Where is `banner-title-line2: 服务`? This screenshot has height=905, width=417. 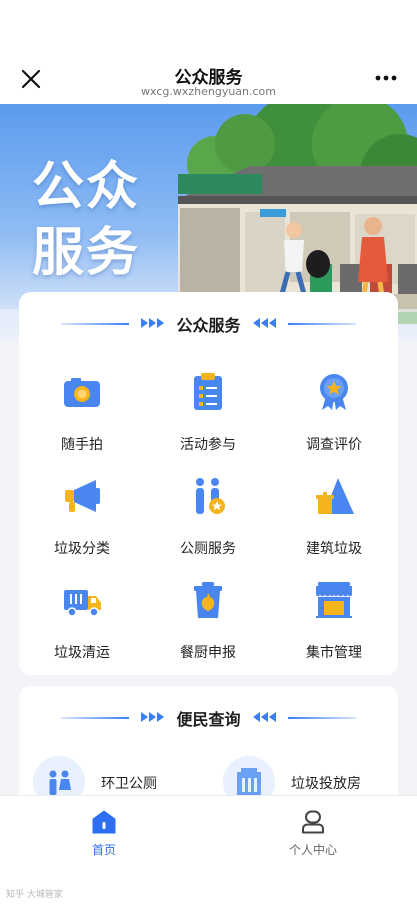
banner-title-line2: 服务 is located at coordinates (86, 253).